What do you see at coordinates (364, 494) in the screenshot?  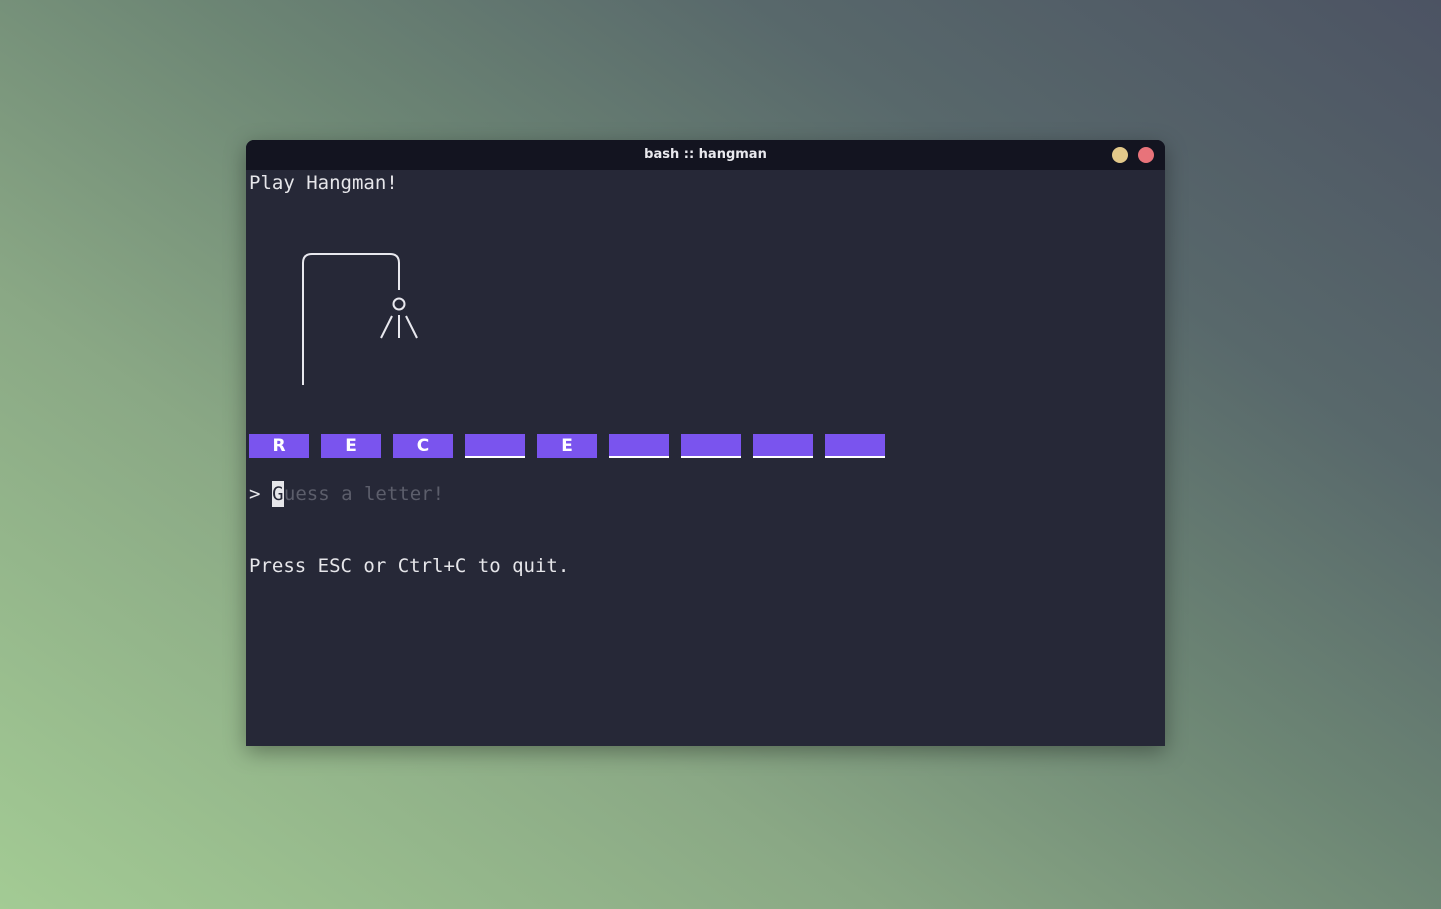 I see `input-placeholder: uess a letter!` at bounding box center [364, 494].